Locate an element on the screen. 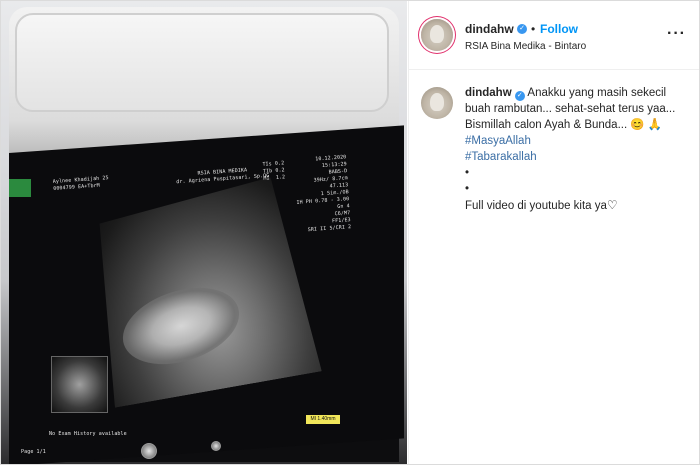  screen-status-indicator is located at coordinates (20, 188).